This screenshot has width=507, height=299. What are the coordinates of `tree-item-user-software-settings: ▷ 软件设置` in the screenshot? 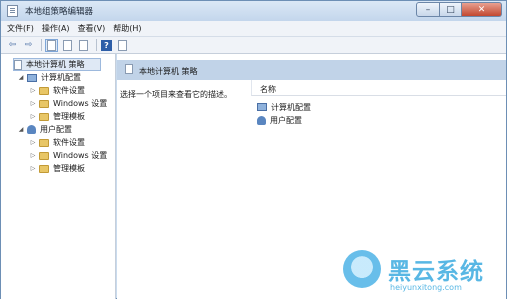 It's located at (57, 142).